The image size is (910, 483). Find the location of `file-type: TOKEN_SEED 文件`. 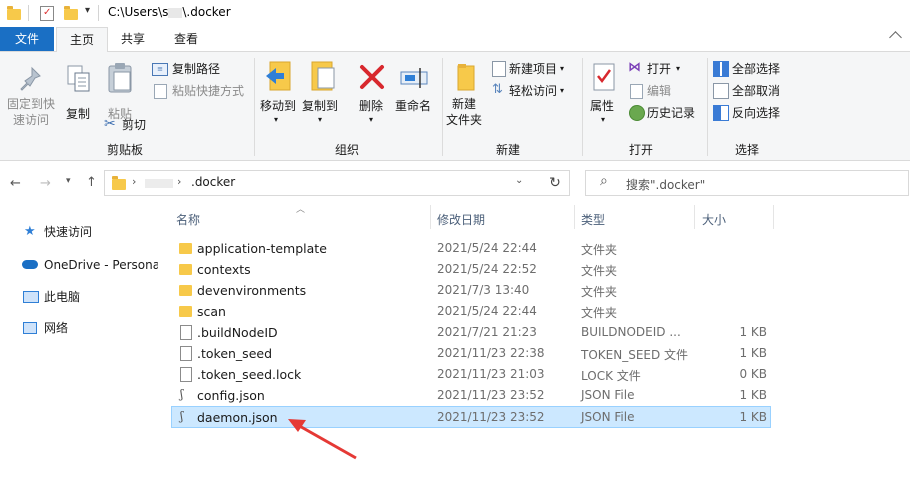

file-type: TOKEN_SEED 文件 is located at coordinates (635, 355).